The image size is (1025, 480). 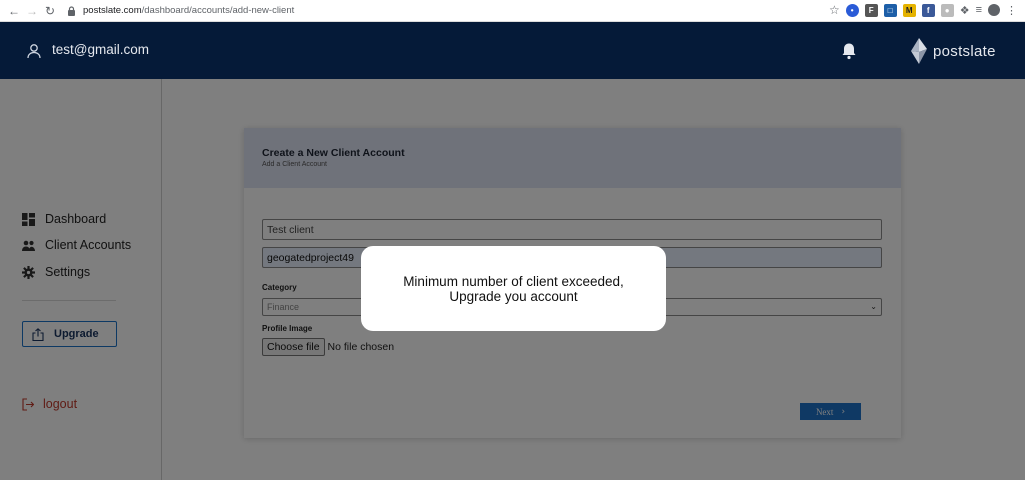 What do you see at coordinates (513, 281) in the screenshot?
I see `modal-message-line1: Minimum number of client exceeded,` at bounding box center [513, 281].